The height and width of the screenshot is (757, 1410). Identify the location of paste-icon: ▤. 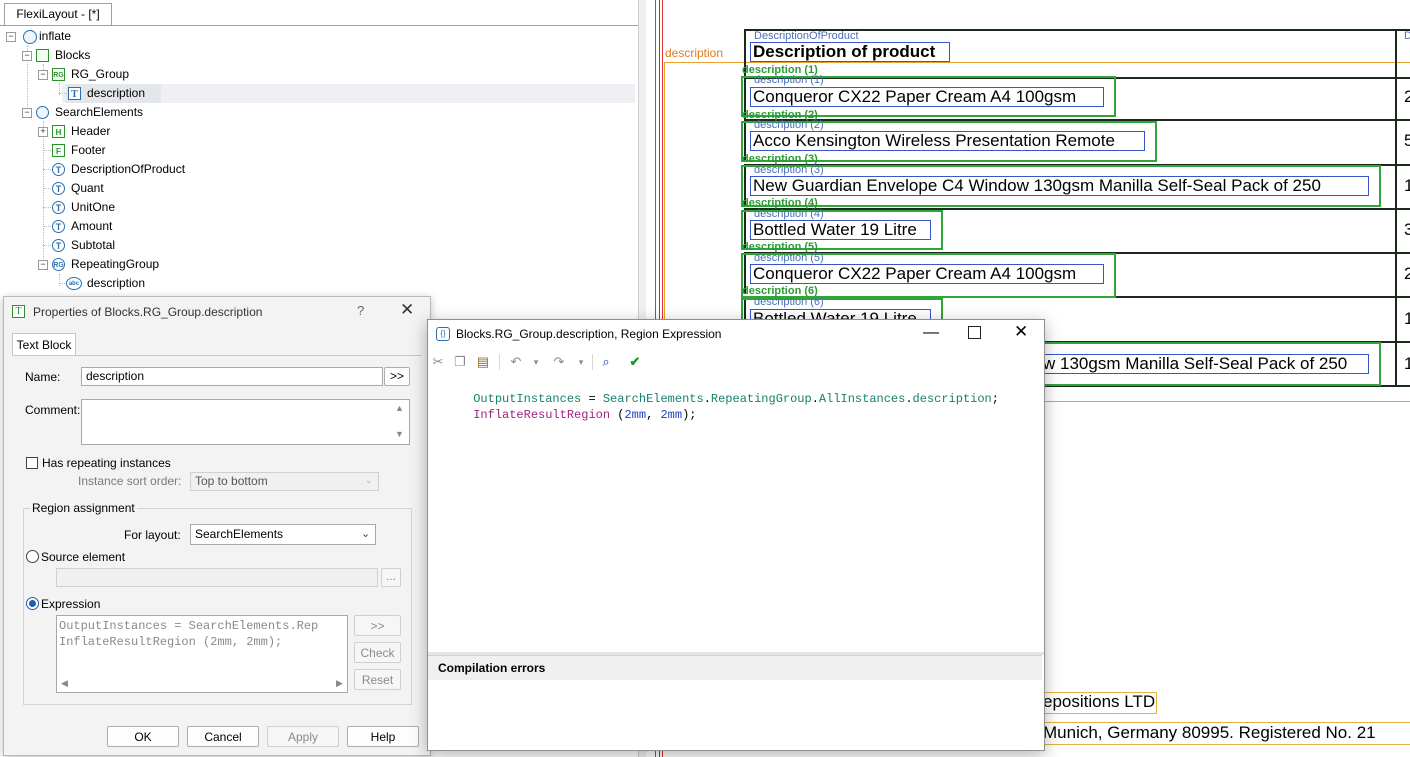
(483, 362).